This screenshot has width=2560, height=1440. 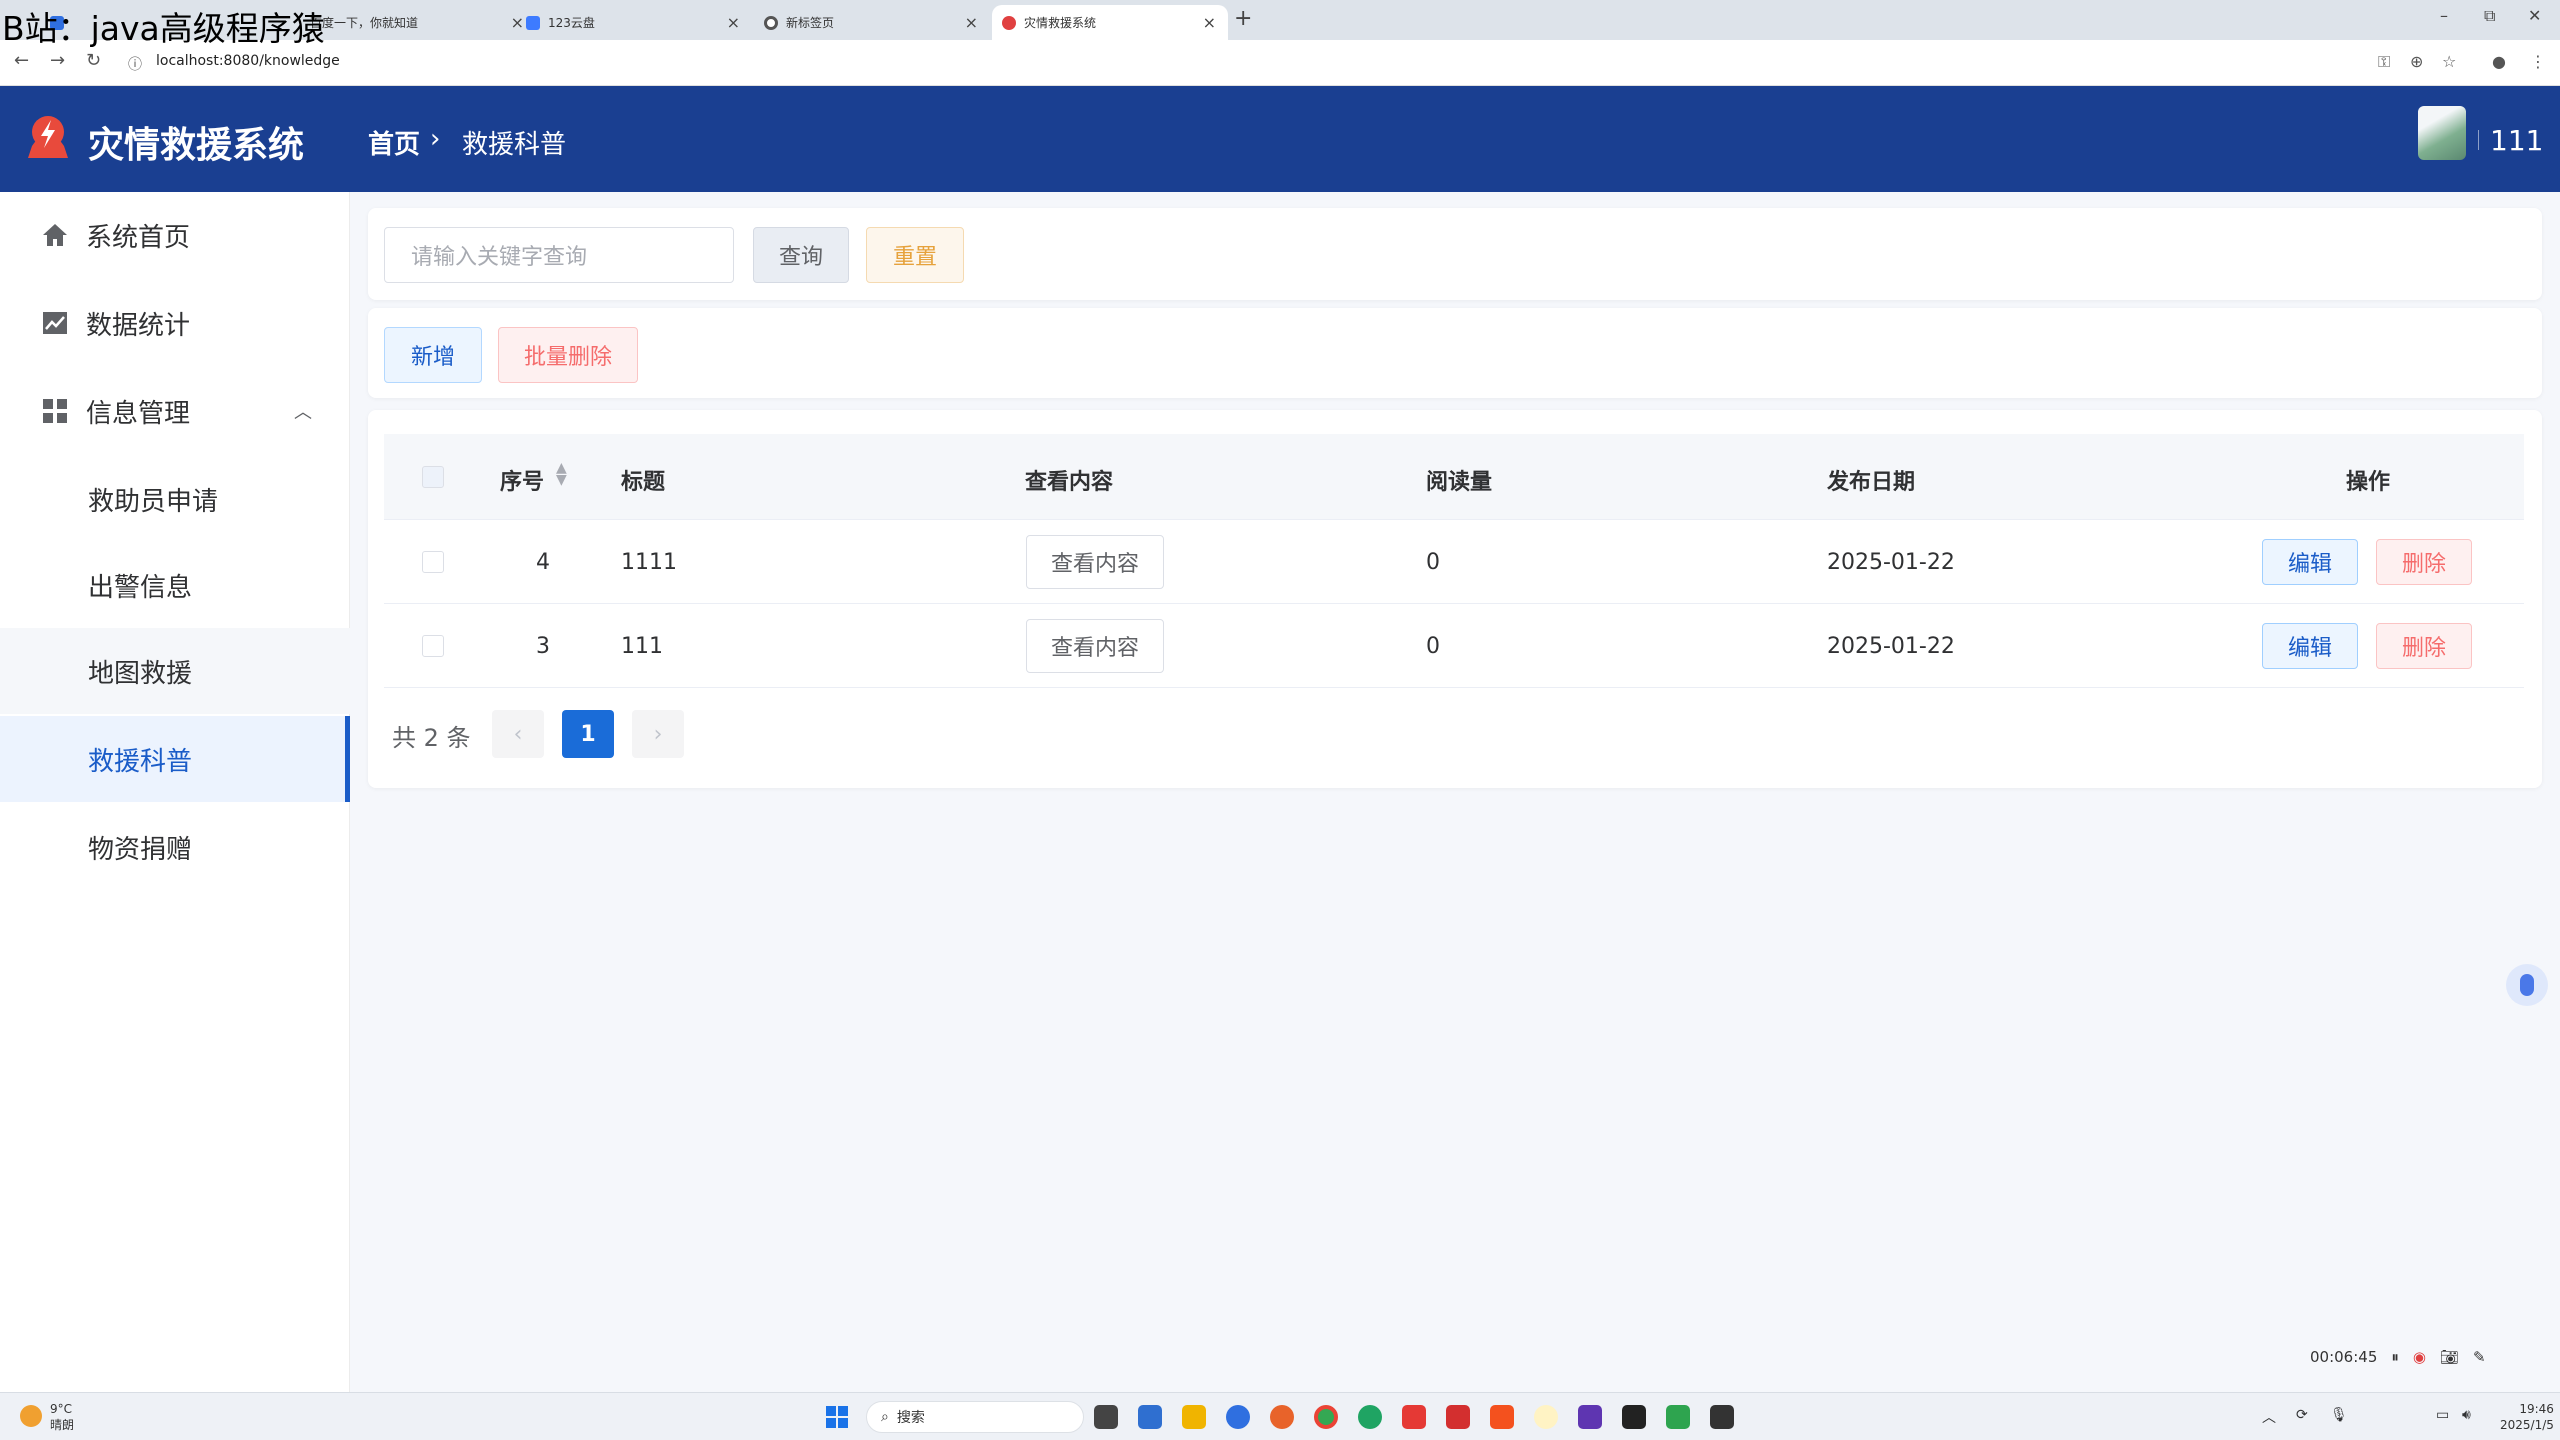 What do you see at coordinates (522, 480) in the screenshot?
I see `column-header-index: 序号` at bounding box center [522, 480].